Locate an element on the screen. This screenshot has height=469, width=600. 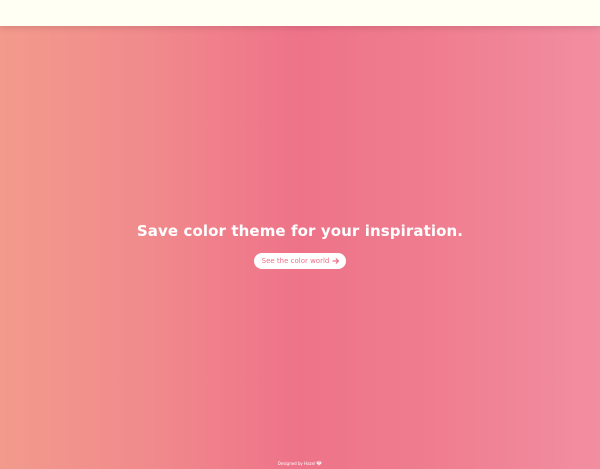
see-color-world-button: See the color world is located at coordinates (300, 261).